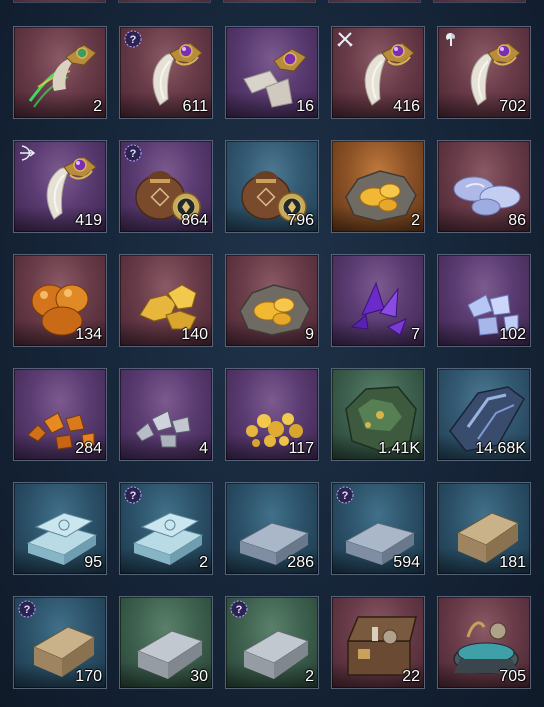 The height and width of the screenshot is (707, 544). Describe the element at coordinates (512, 334) in the screenshot. I see `item-quantity: 102` at that location.